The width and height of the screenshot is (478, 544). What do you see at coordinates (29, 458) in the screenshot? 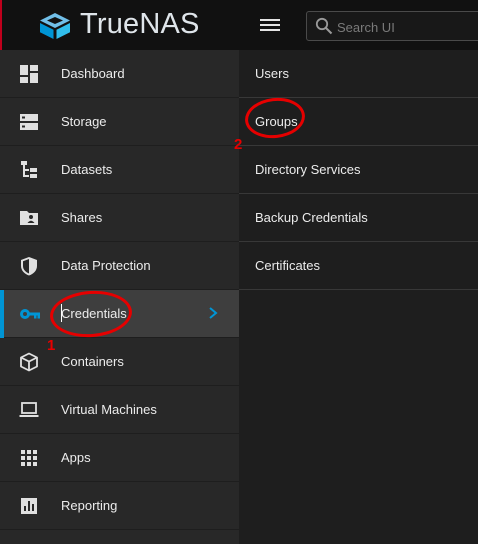
I see `apps-grid-icon` at bounding box center [29, 458].